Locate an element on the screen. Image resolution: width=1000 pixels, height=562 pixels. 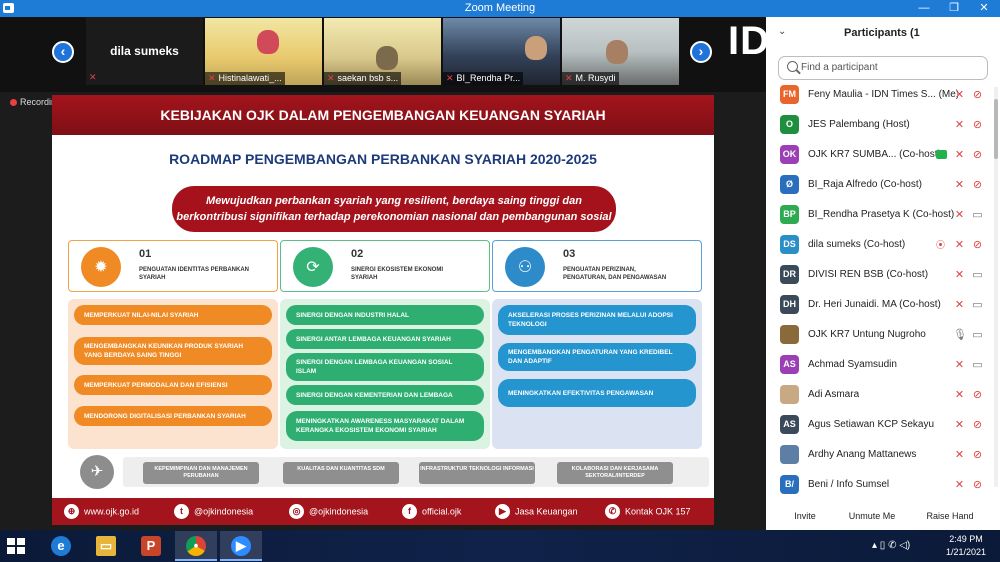
windows-start-icon is located at coordinates (16, 546).